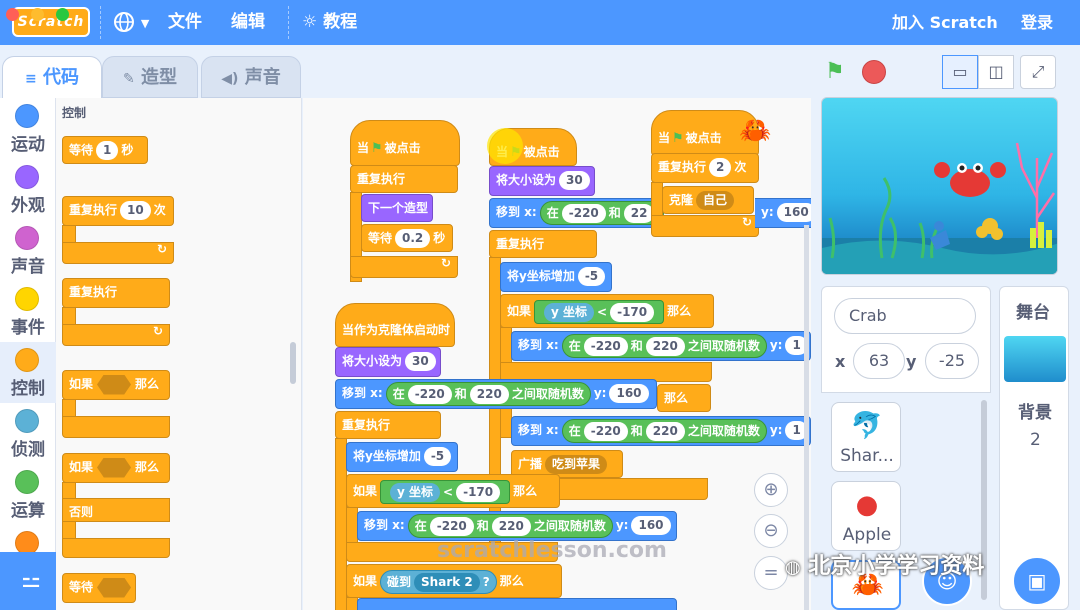 The width and height of the screenshot is (1080, 610). What do you see at coordinates (28, 433) in the screenshot?
I see `category-sensing: 侦测` at bounding box center [28, 433].